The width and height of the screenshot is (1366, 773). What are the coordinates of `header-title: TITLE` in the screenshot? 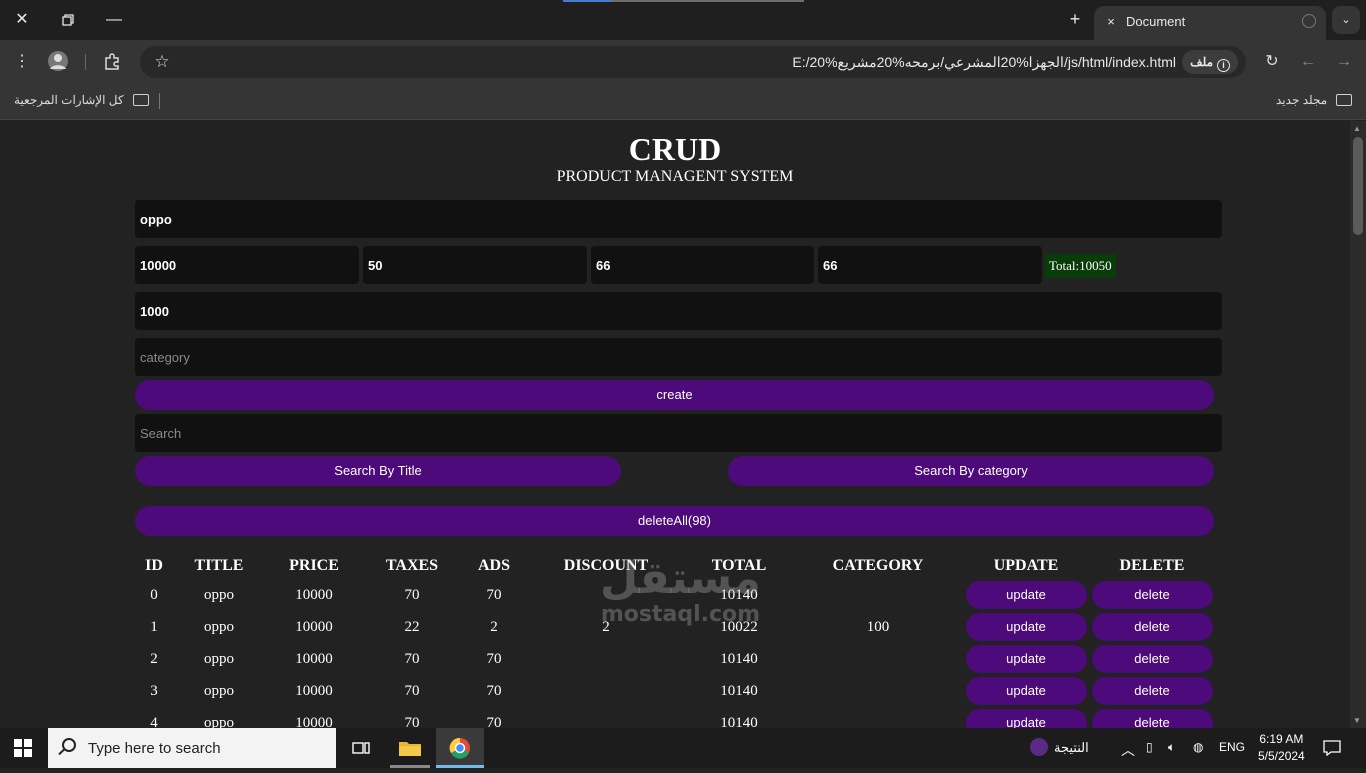 It's located at (219, 565).